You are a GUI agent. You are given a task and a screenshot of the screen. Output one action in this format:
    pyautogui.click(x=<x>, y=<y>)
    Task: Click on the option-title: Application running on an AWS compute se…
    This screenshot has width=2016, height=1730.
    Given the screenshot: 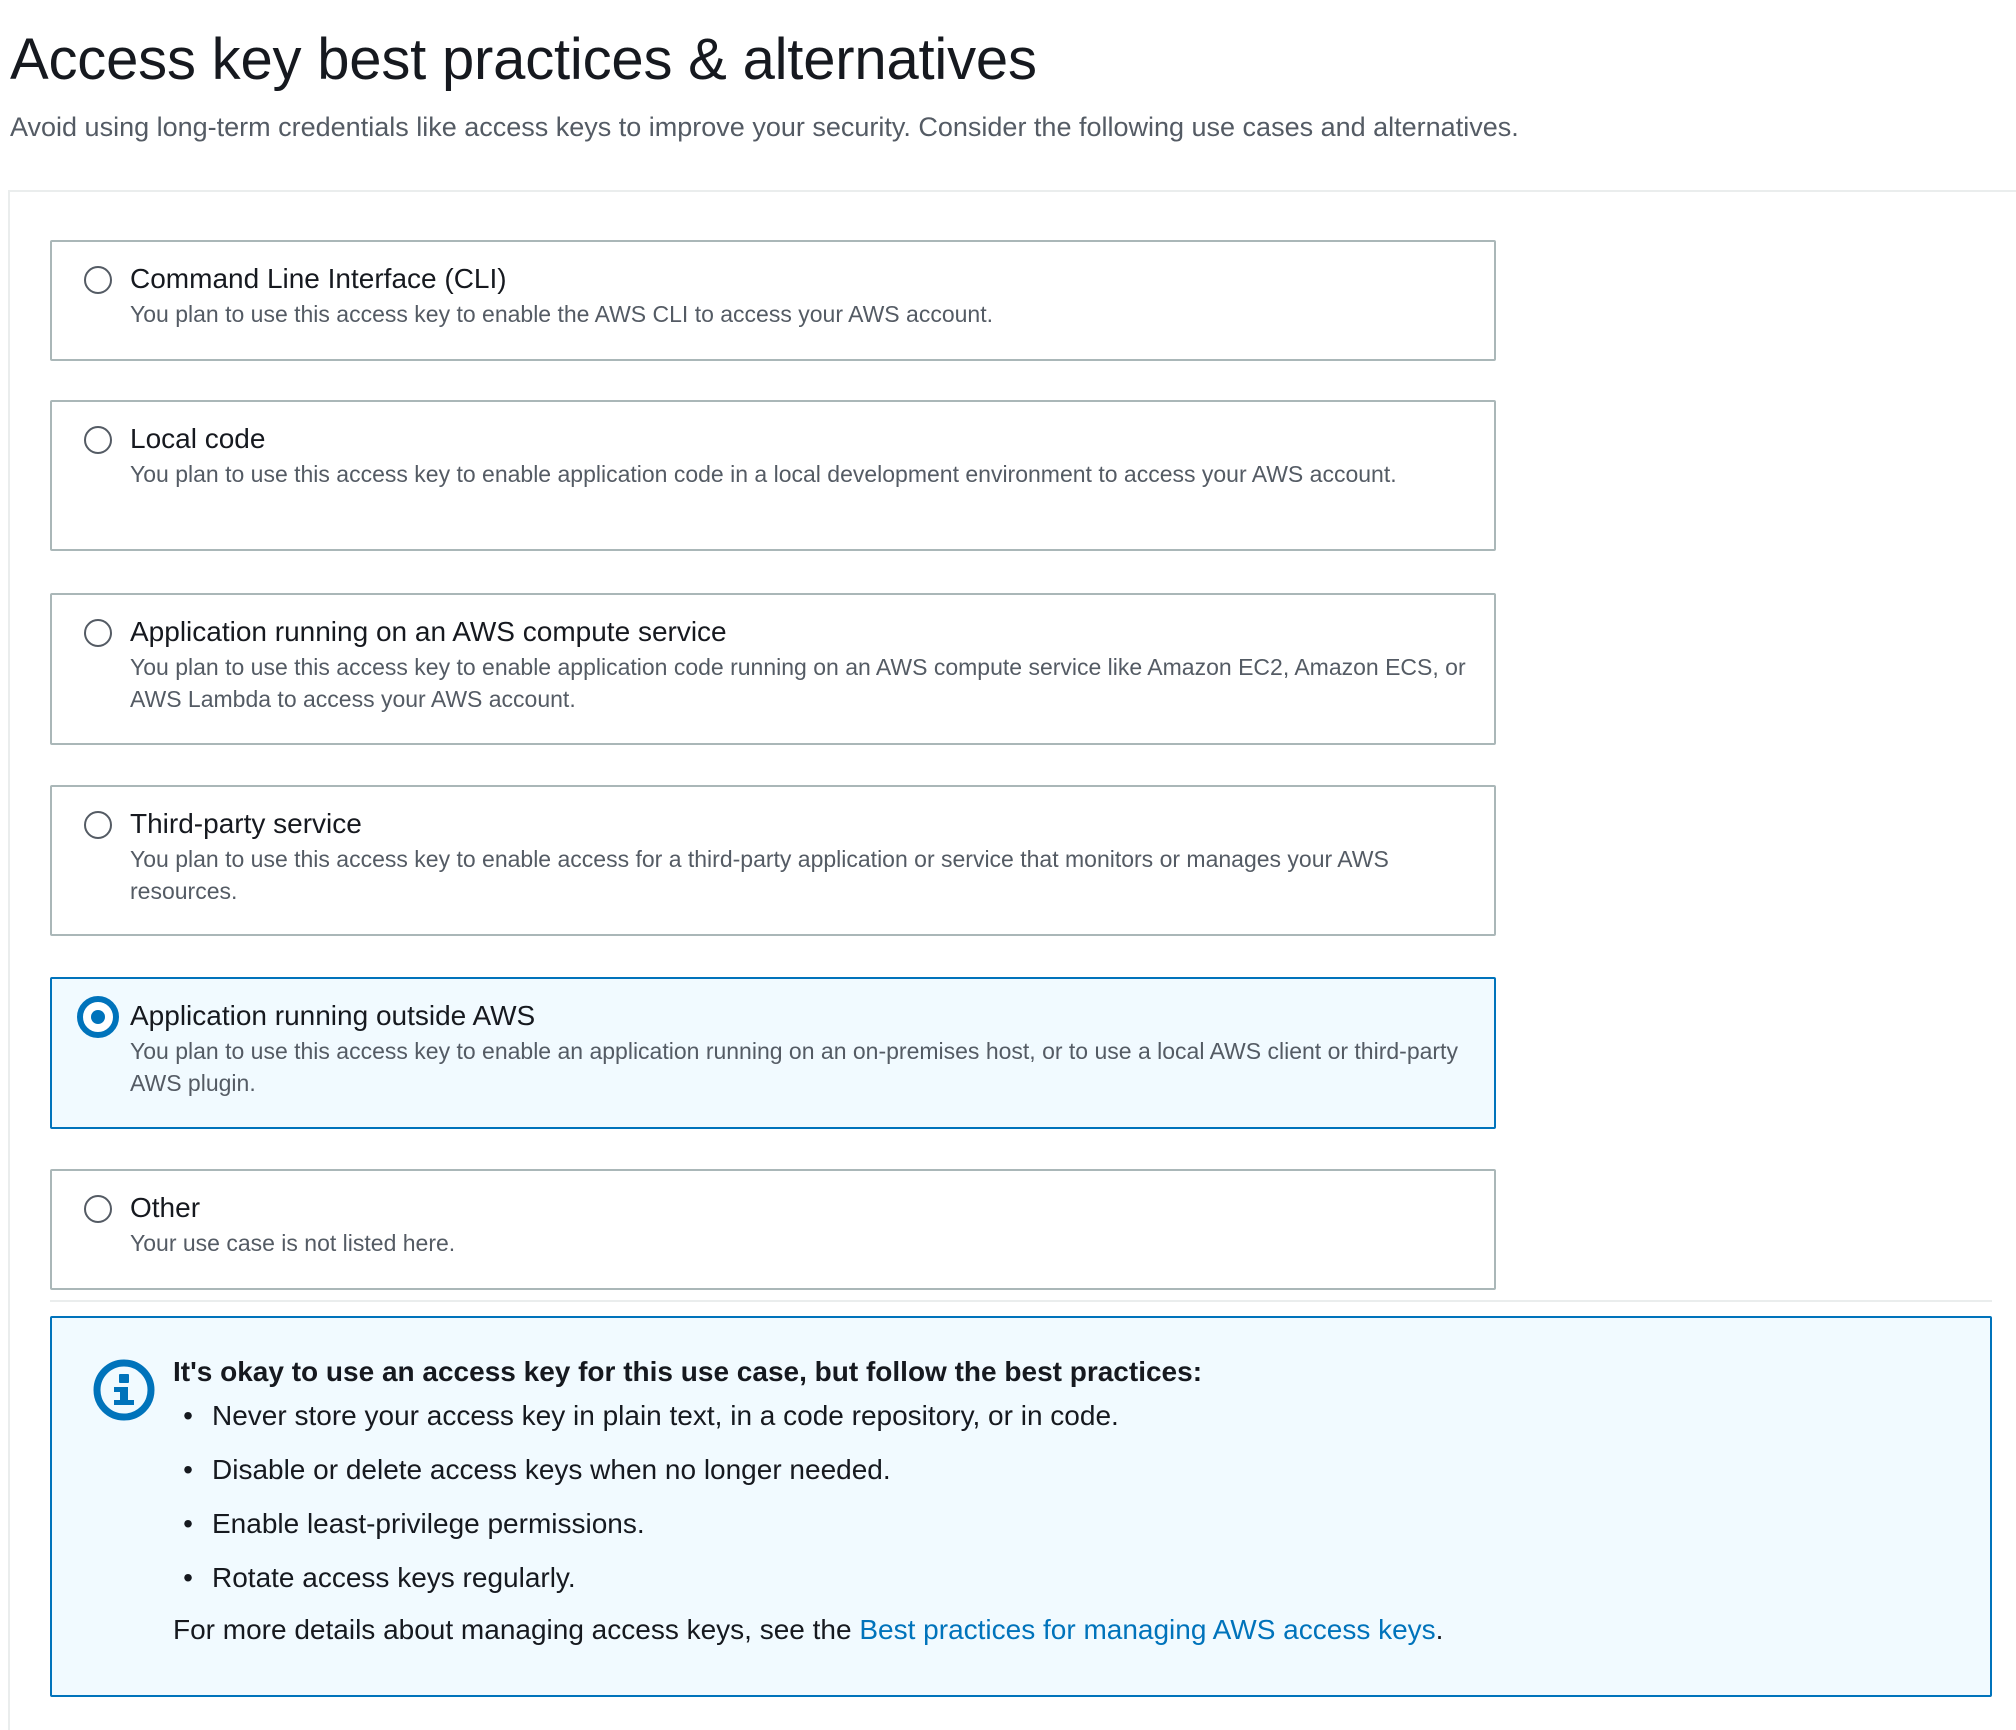 What is the action you would take?
    pyautogui.click(x=428, y=631)
    